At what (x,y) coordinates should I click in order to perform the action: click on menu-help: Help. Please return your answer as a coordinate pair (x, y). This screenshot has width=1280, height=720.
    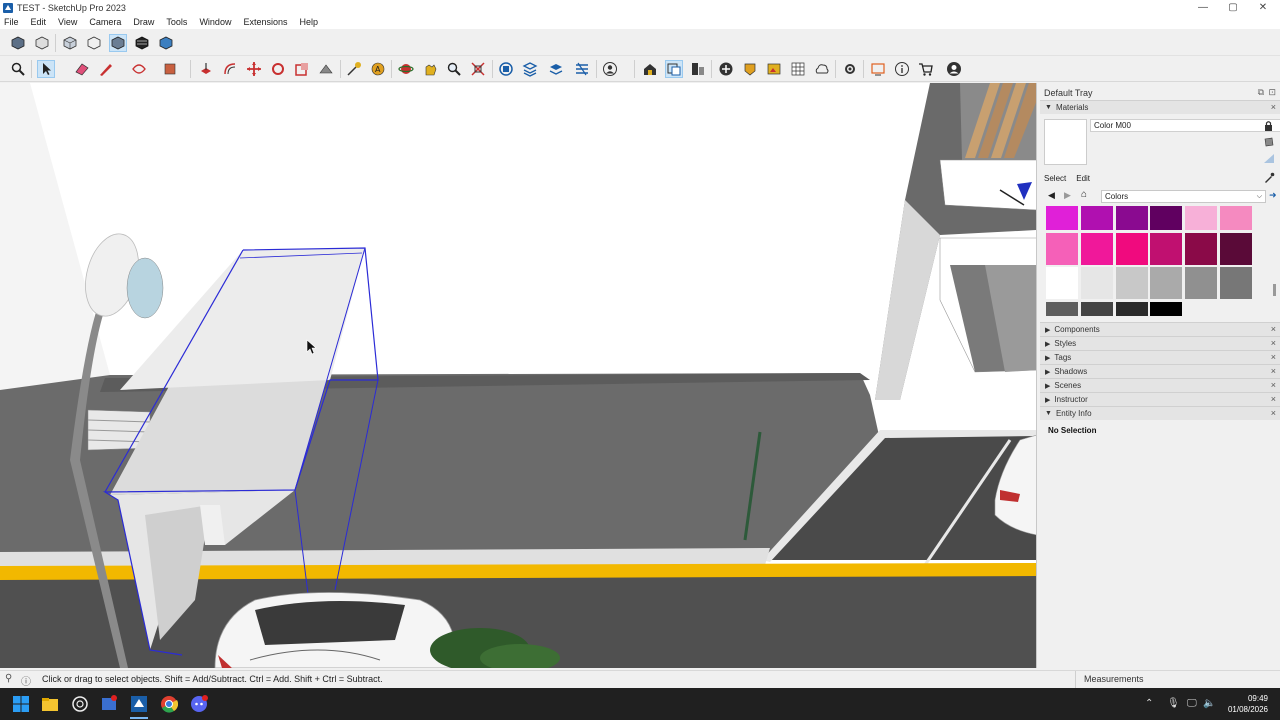
    Looking at the image, I should click on (308, 22).